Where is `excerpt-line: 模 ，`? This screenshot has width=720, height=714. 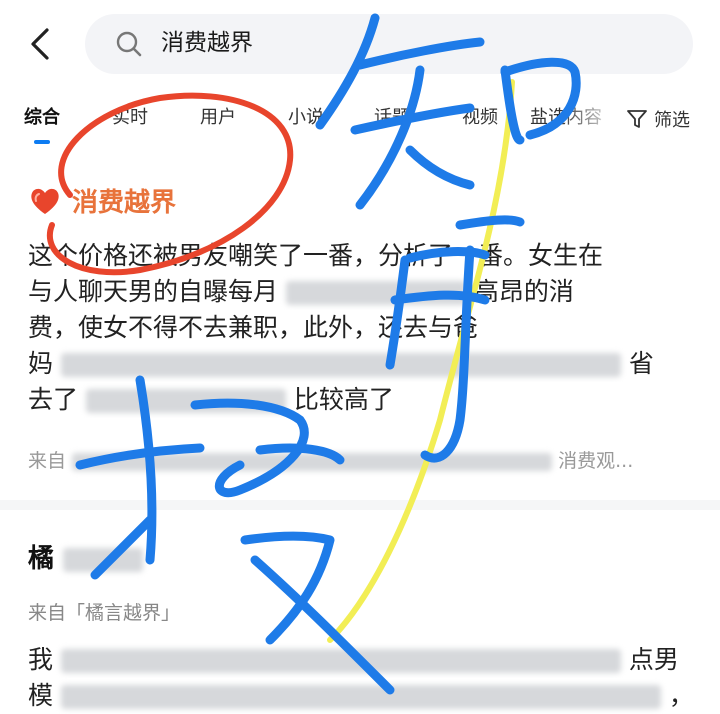
excerpt-line: 模 ， is located at coordinates (363, 696).